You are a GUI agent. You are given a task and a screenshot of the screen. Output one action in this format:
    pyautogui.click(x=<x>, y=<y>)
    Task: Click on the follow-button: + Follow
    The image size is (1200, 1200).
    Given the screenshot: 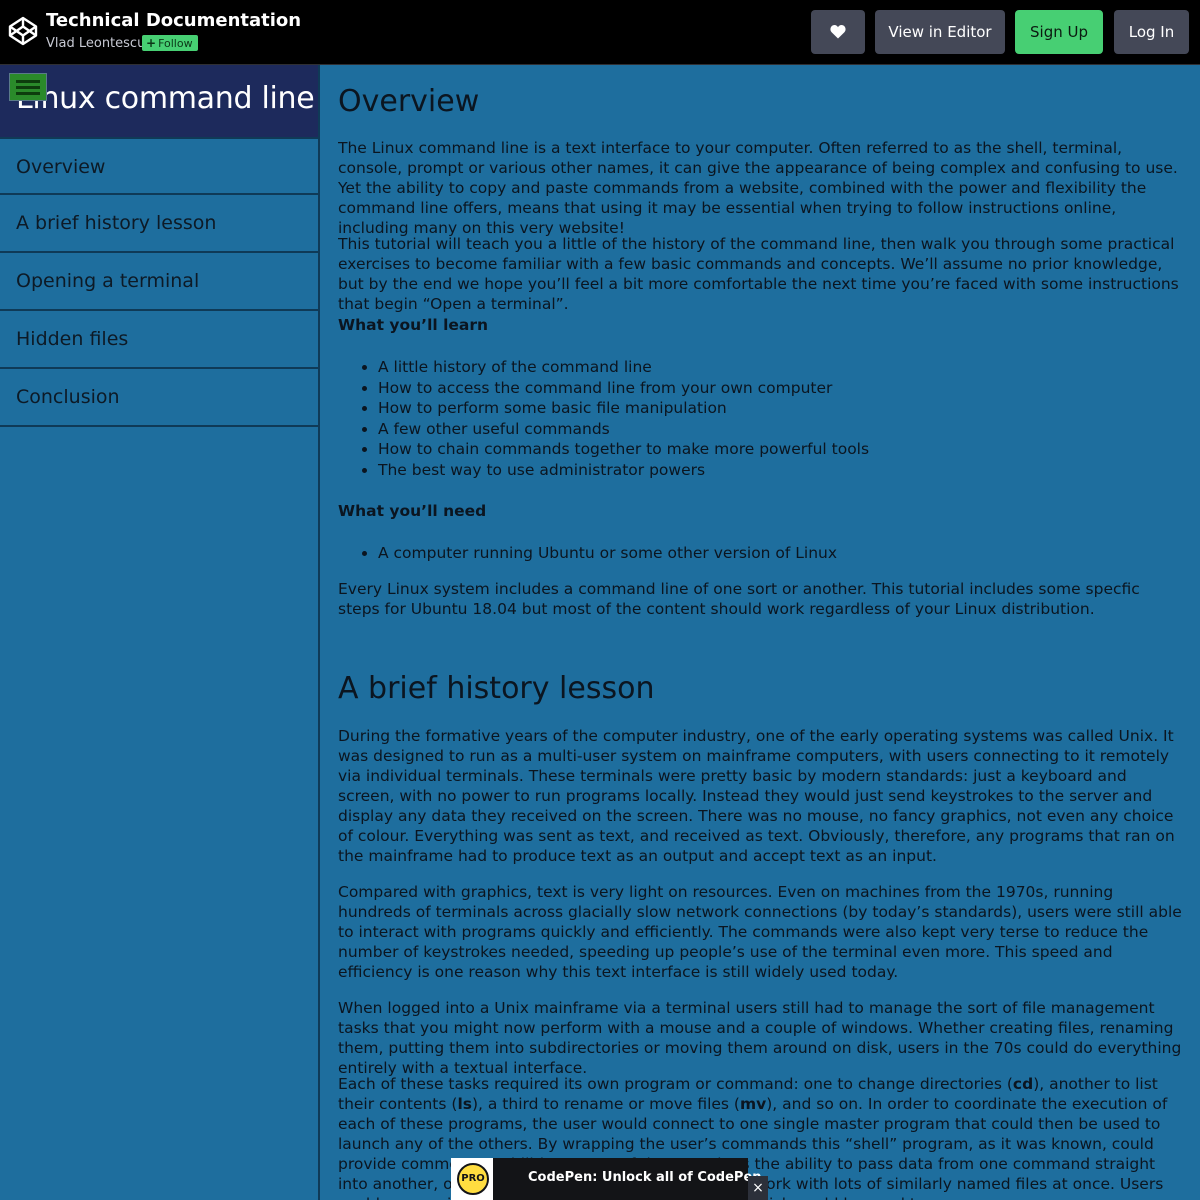 What is the action you would take?
    pyautogui.click(x=170, y=43)
    